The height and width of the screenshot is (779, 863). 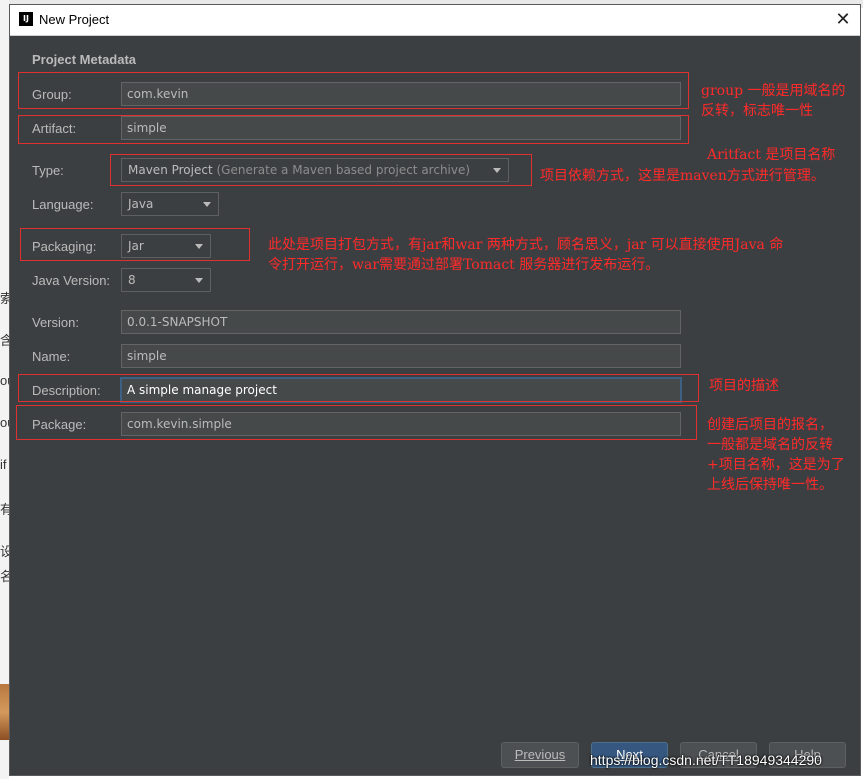 What do you see at coordinates (74, 19) in the screenshot?
I see `window-title: New Project` at bounding box center [74, 19].